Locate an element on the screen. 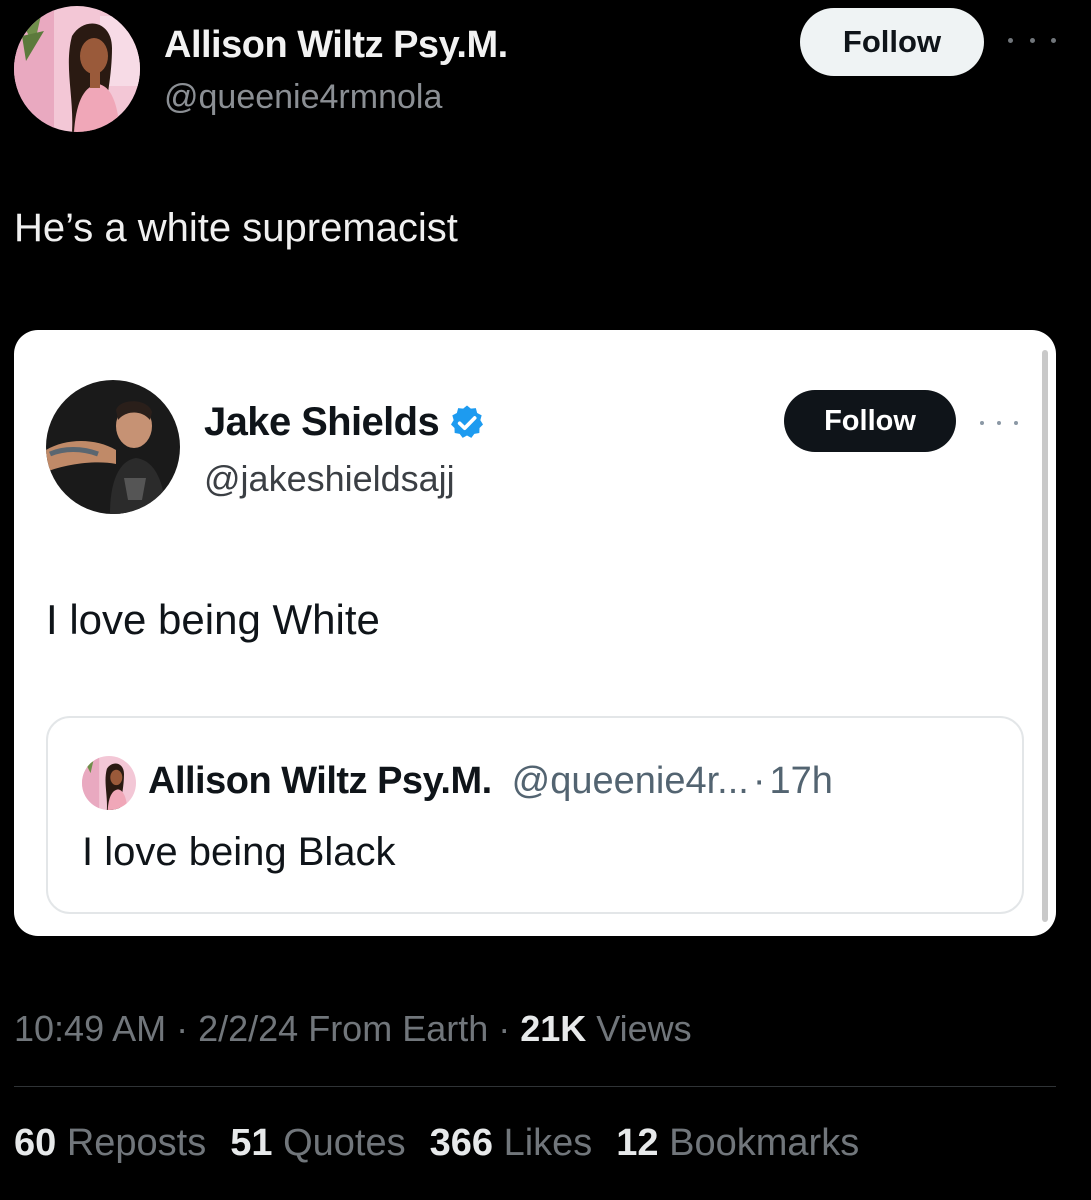 The height and width of the screenshot is (1200, 1091). quoted-author-name: Jake Shields is located at coordinates (345, 422).